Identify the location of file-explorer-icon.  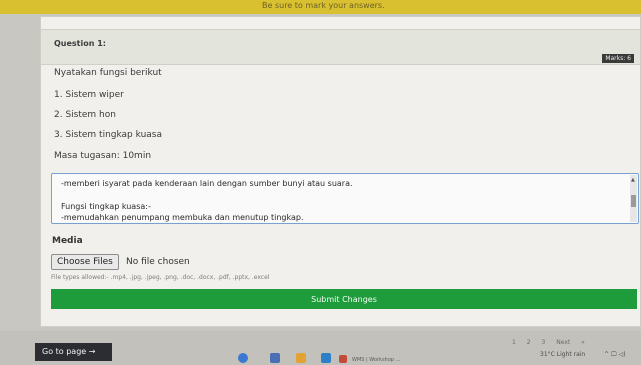
(301, 358).